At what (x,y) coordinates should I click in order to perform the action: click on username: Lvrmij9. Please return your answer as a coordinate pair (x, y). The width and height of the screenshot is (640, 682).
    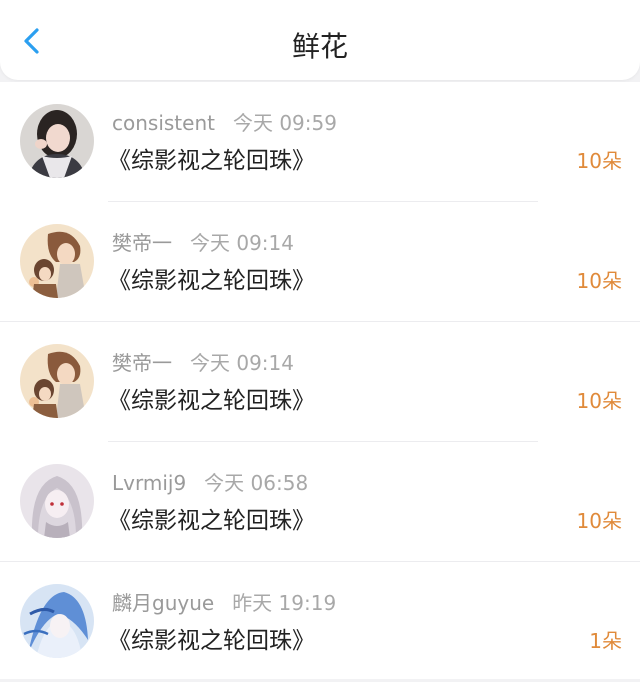
    Looking at the image, I should click on (149, 483).